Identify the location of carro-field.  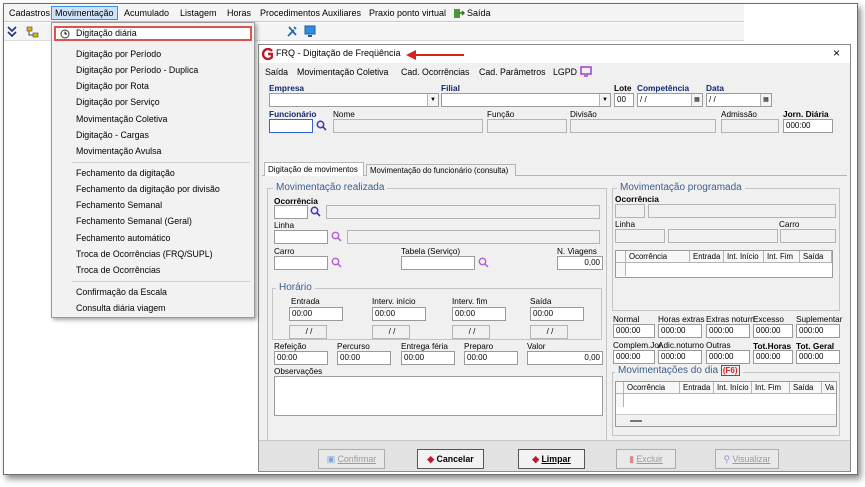
(301, 263).